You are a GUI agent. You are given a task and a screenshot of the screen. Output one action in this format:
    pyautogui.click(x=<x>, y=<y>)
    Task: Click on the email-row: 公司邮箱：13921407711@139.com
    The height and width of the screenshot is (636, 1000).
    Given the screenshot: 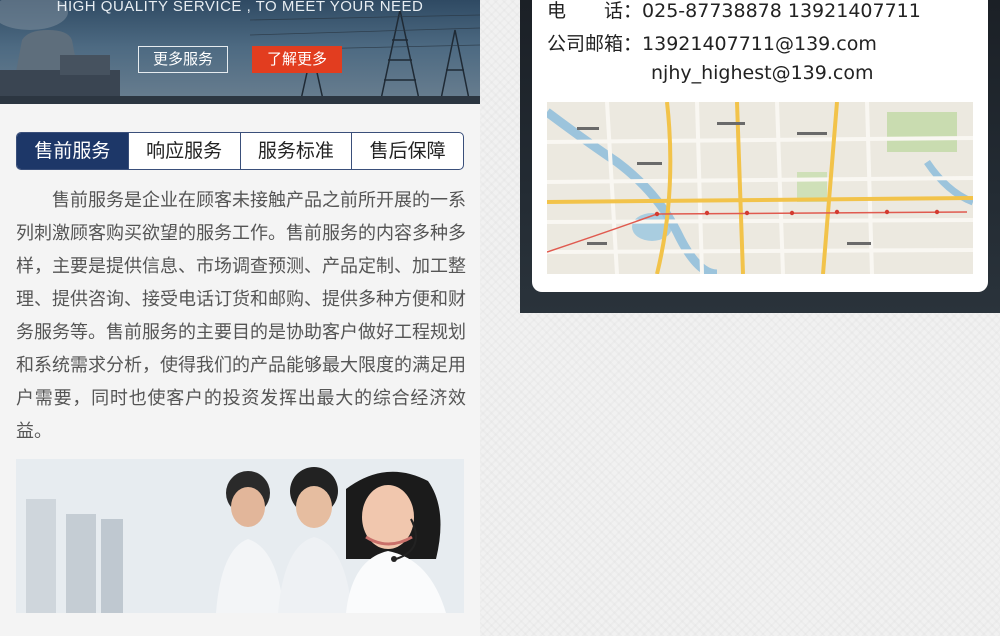 What is the action you would take?
    pyautogui.click(x=712, y=42)
    